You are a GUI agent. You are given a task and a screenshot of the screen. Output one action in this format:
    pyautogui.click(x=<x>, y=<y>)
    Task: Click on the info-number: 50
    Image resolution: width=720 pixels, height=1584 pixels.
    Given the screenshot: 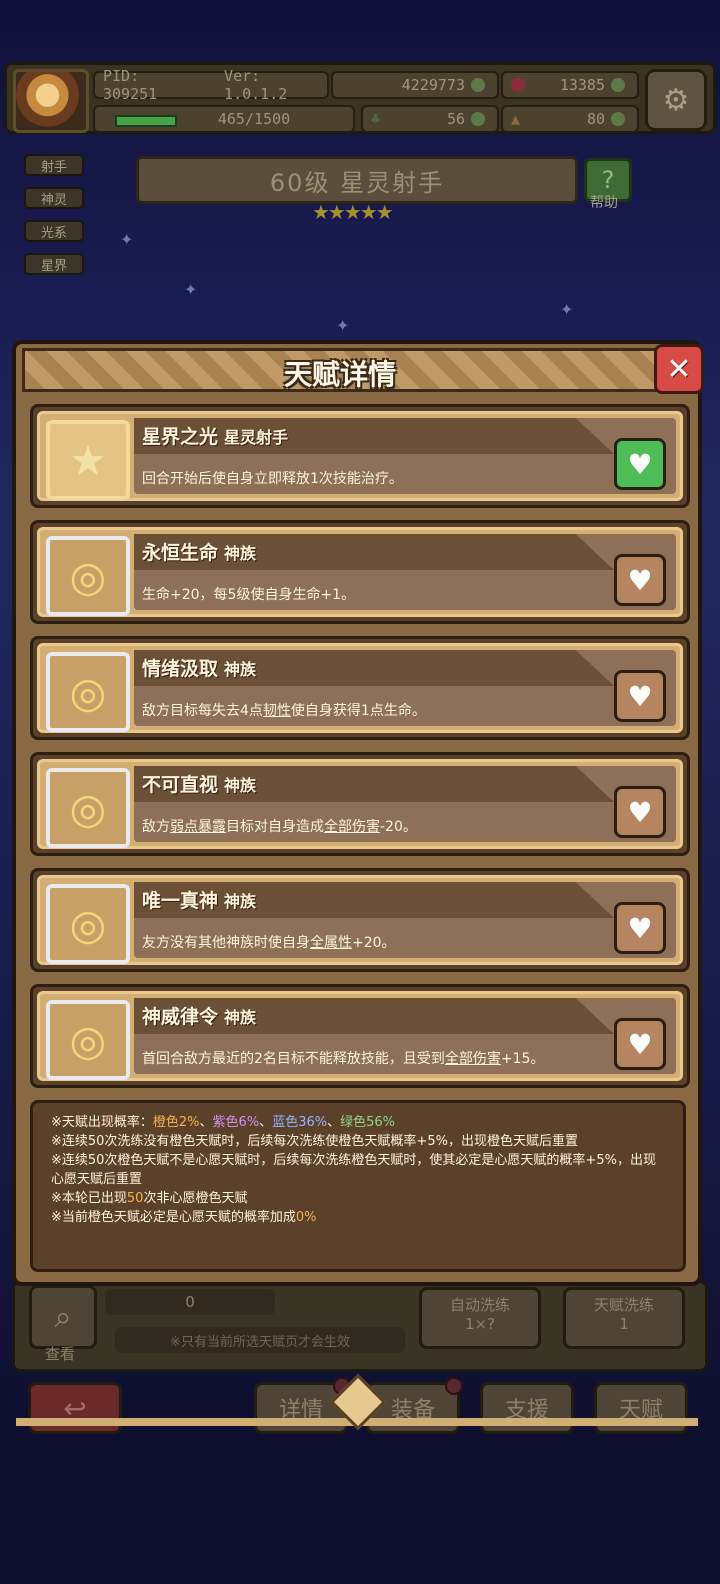 What is the action you would take?
    pyautogui.click(x=135, y=1198)
    